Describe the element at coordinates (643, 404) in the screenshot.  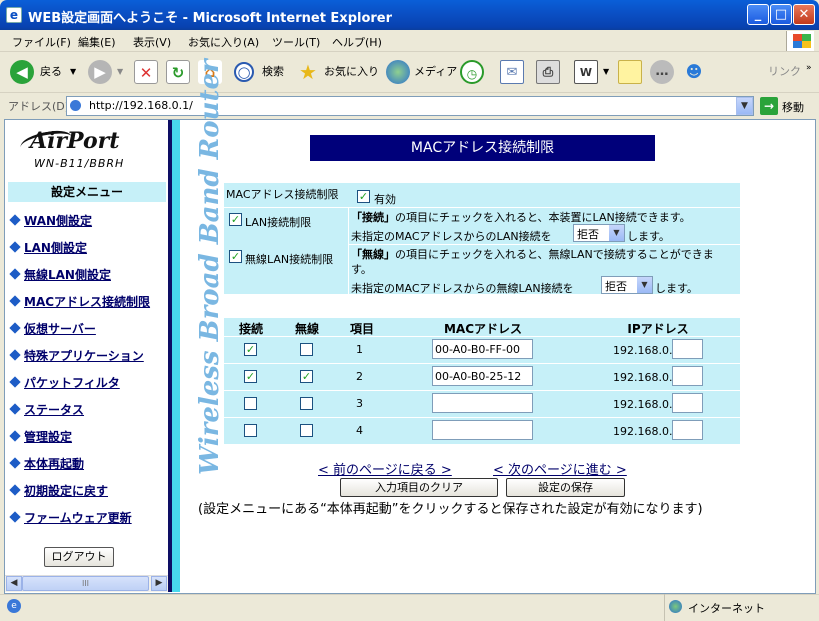
I see `row3-ip-prefix: 192.168.0.` at that location.